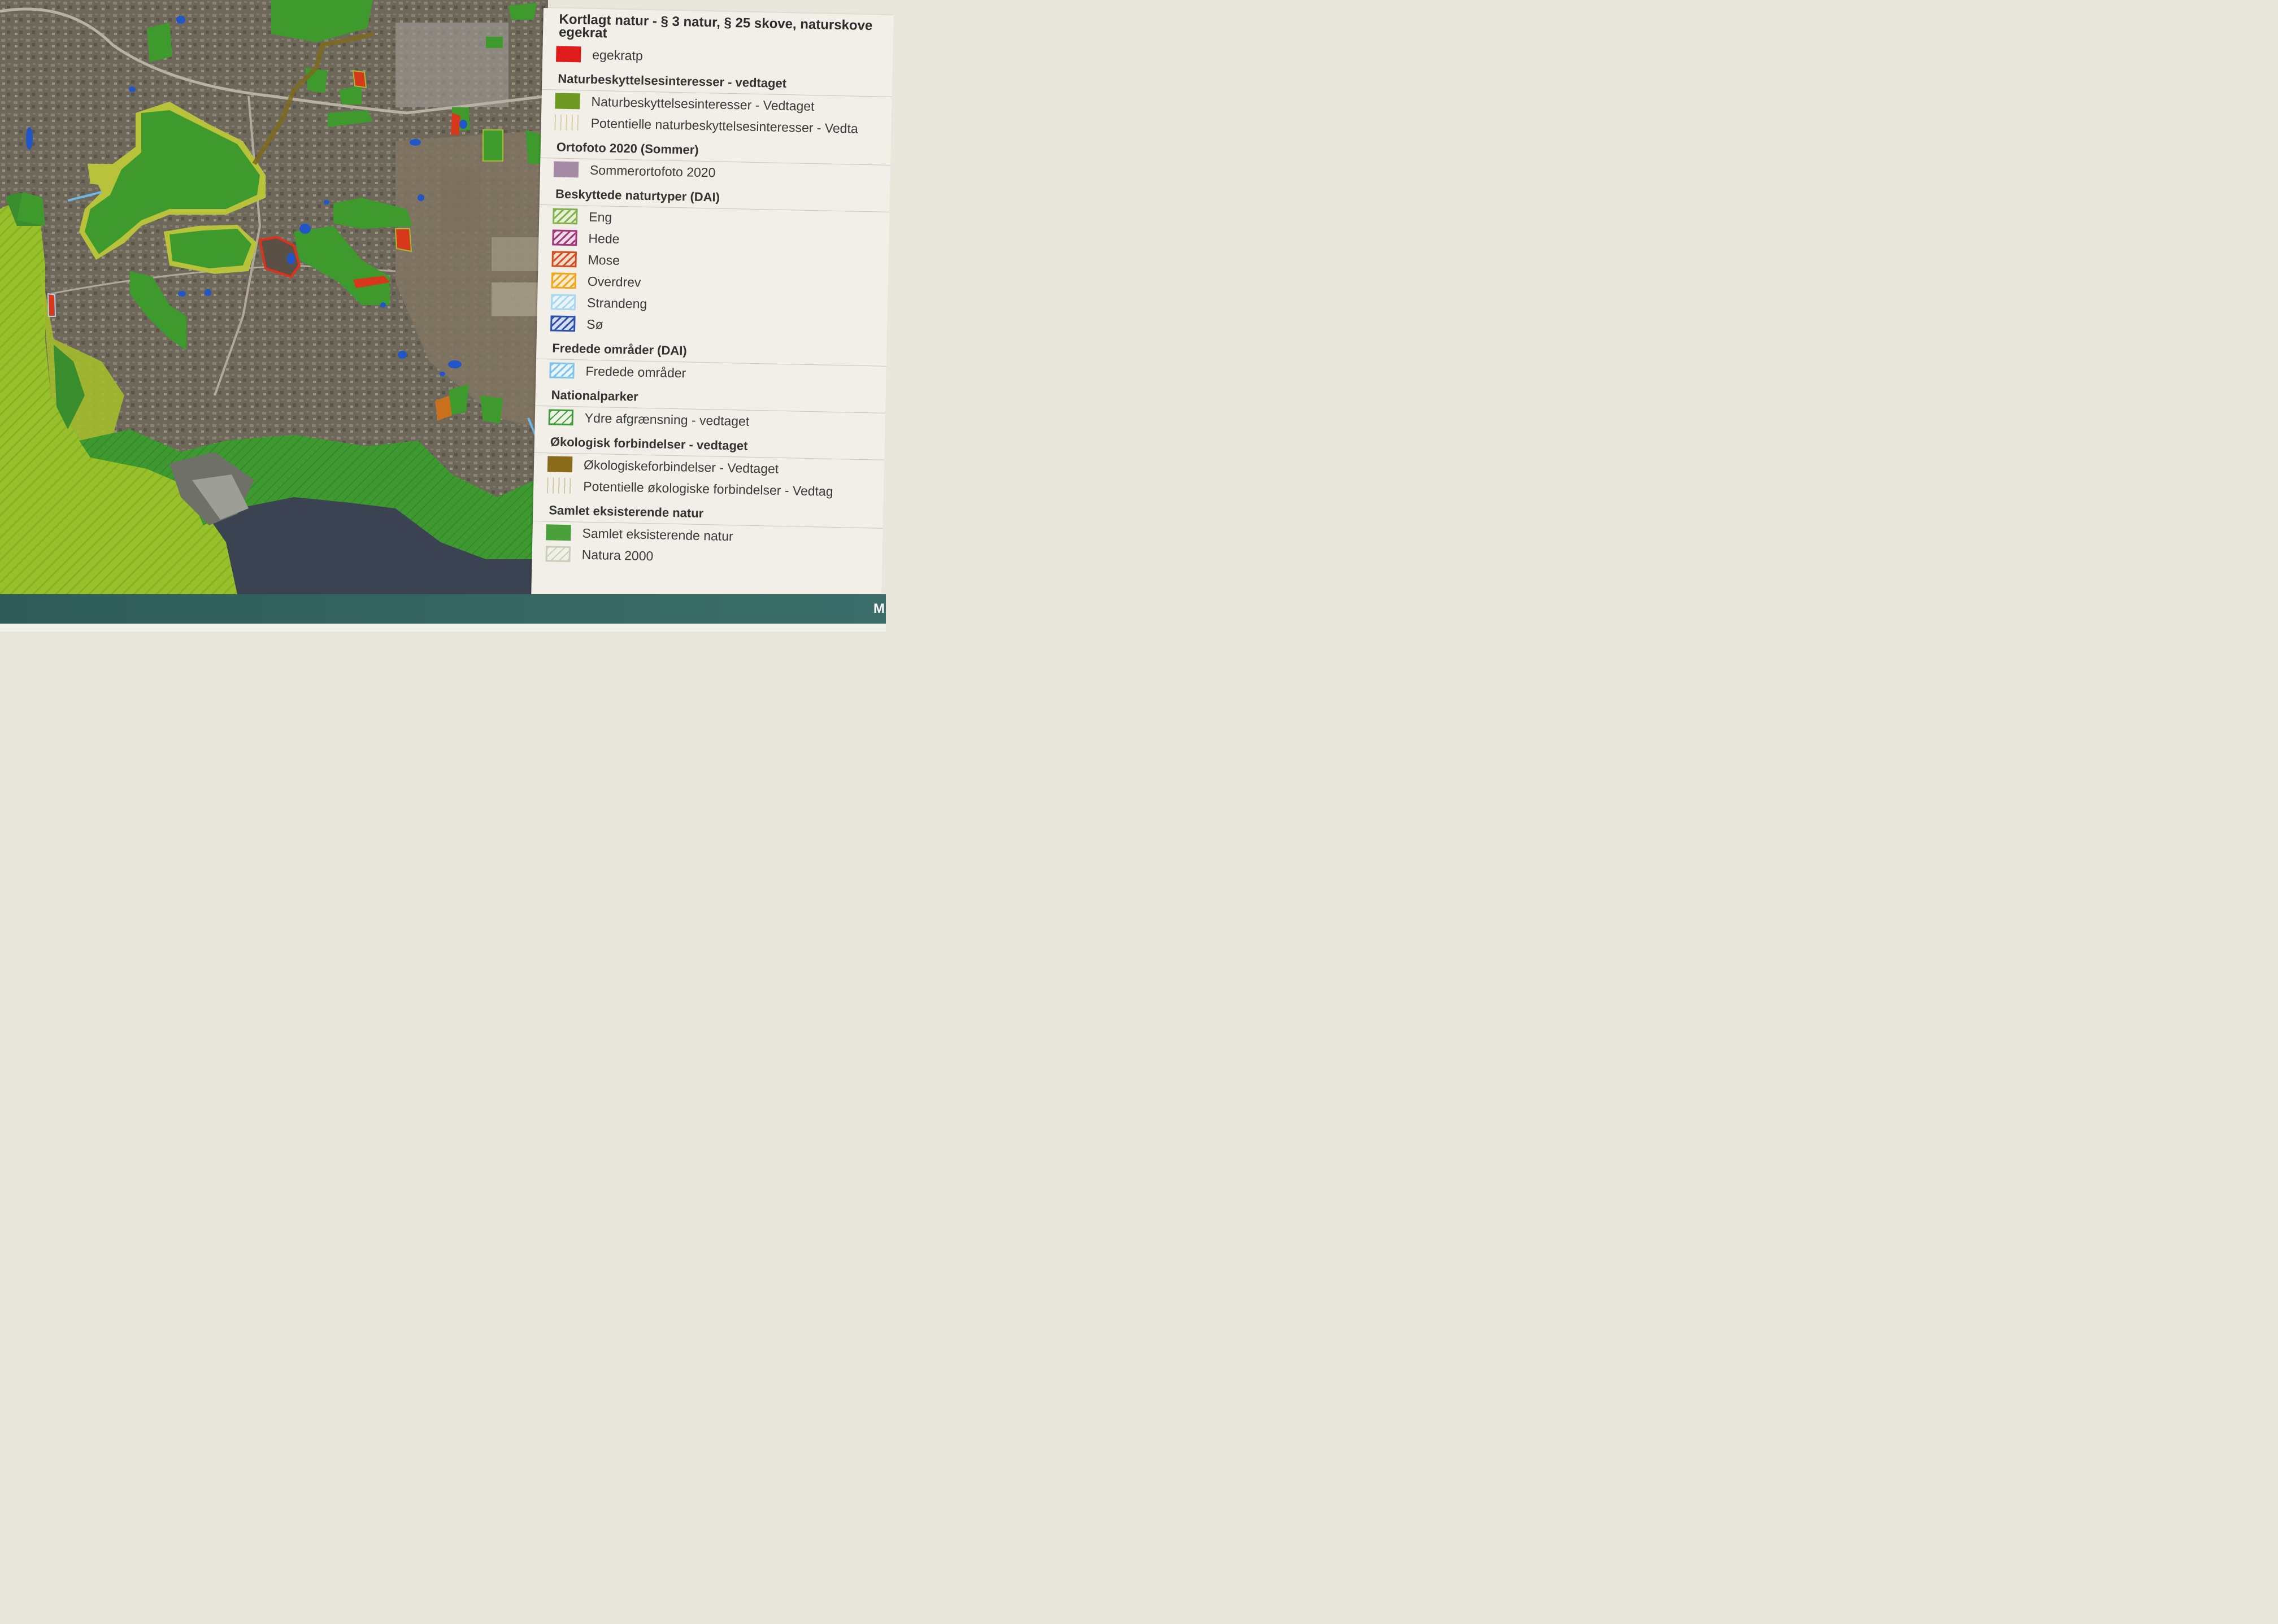  What do you see at coordinates (617, 555) in the screenshot?
I see `legend-item-label: Natura 2000` at bounding box center [617, 555].